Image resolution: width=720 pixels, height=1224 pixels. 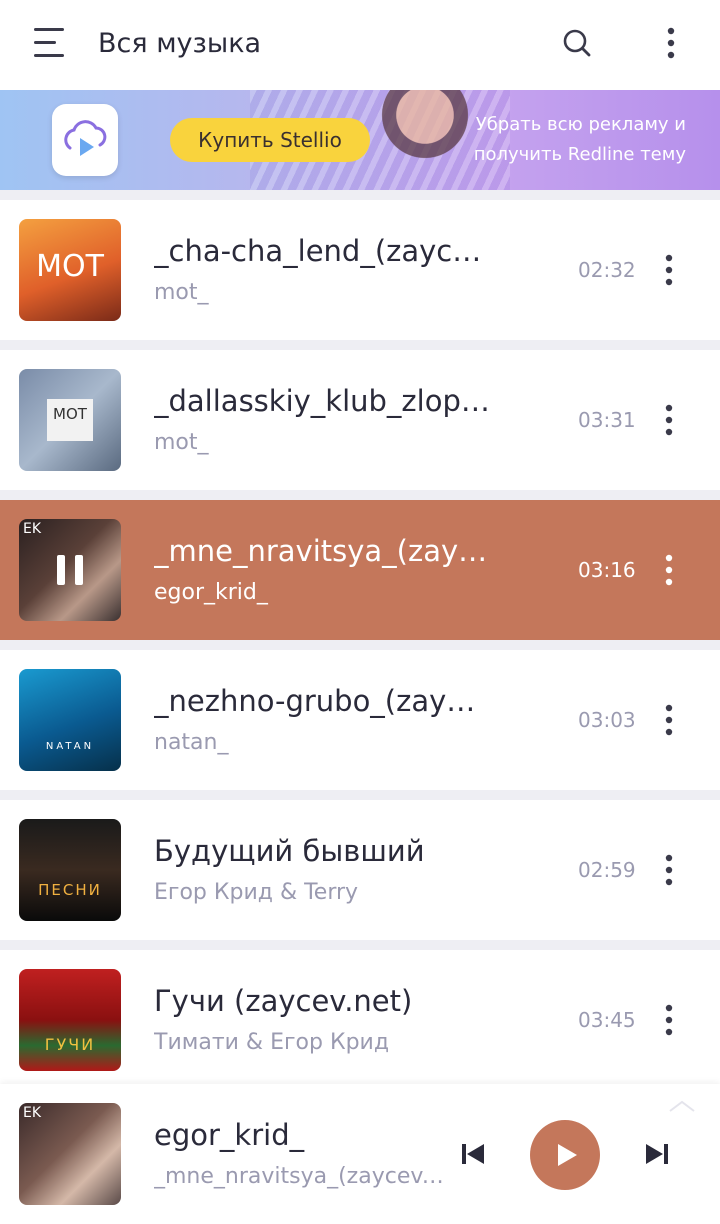 What do you see at coordinates (360, 45) in the screenshot?
I see `top-bar: Вся музыка` at bounding box center [360, 45].